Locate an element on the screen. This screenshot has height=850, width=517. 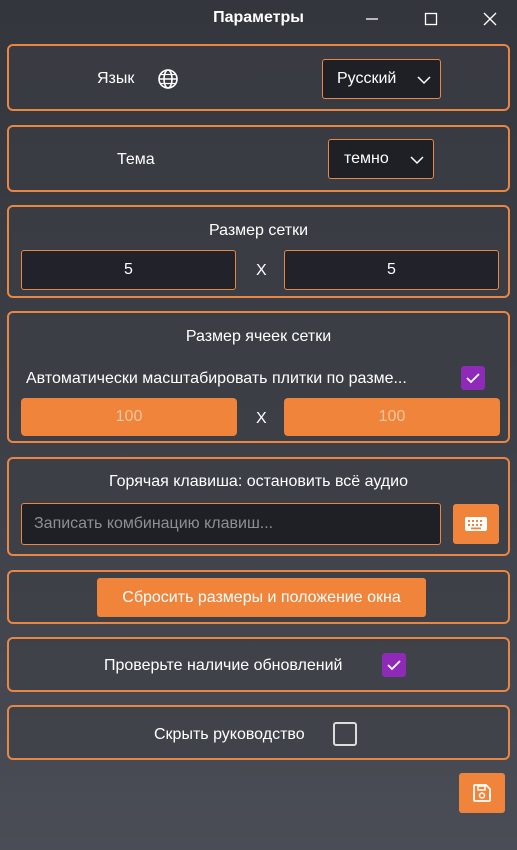
auto-scale-checkbox is located at coordinates (473, 378).